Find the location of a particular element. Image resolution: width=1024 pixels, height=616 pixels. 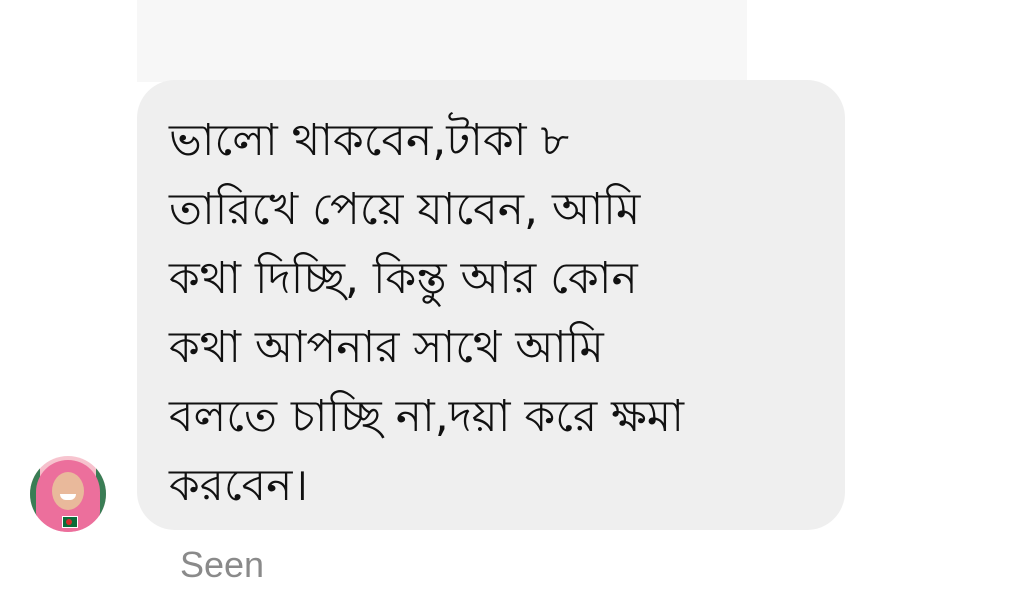

seen-status: Seen is located at coordinates (222, 564).